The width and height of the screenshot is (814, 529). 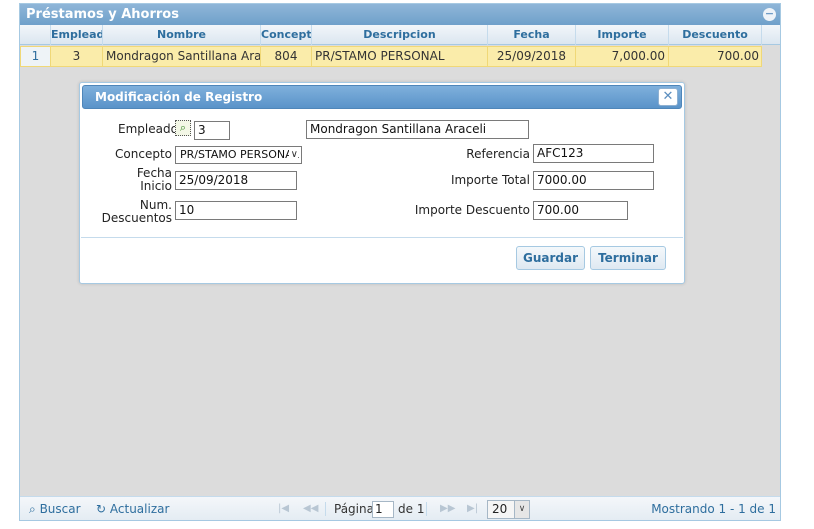 What do you see at coordinates (310, 509) in the screenshot?
I see `prev-page-icon: ◀◀` at bounding box center [310, 509].